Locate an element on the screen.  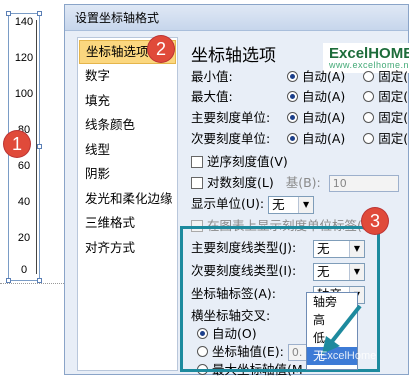
reverse-checkbox is located at coordinates (197, 162).